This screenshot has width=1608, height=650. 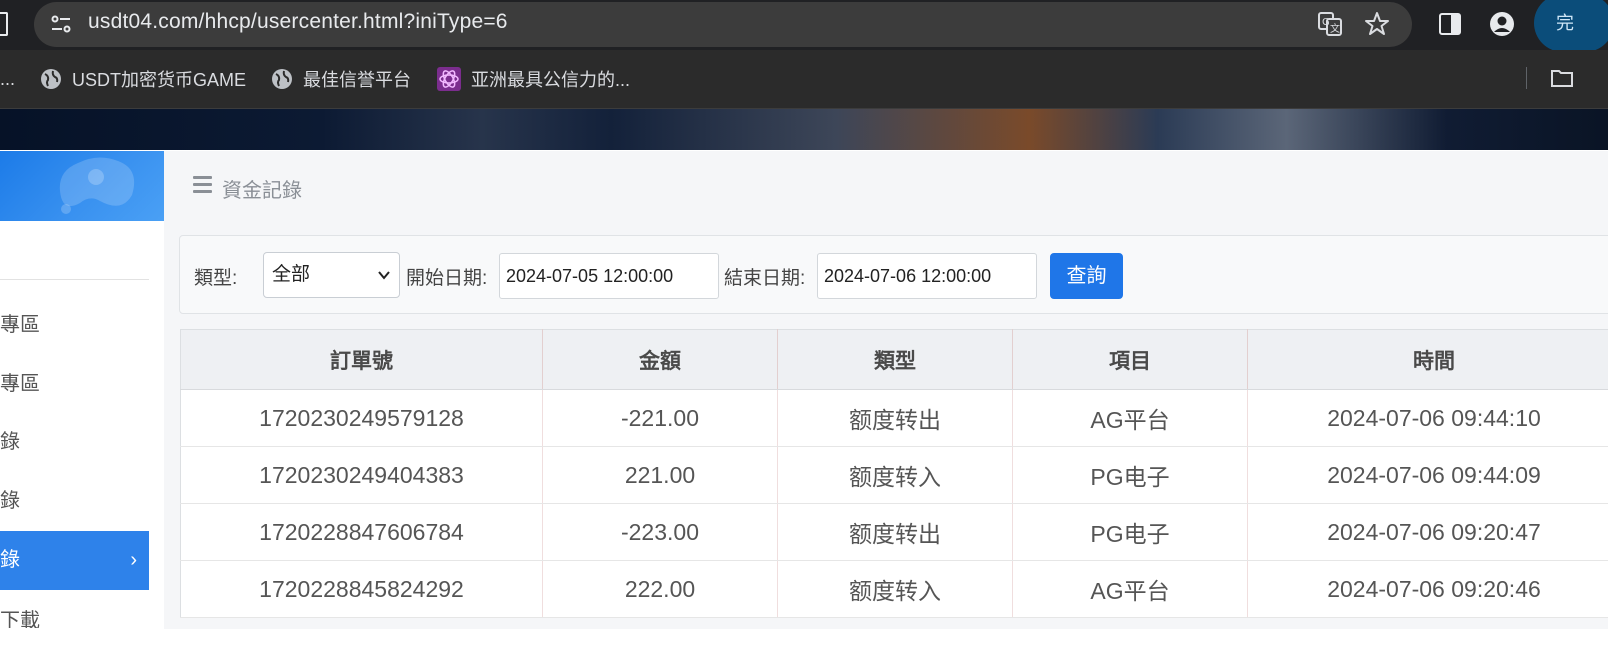 What do you see at coordinates (331, 275) in the screenshot?
I see `type-select: 全部` at bounding box center [331, 275].